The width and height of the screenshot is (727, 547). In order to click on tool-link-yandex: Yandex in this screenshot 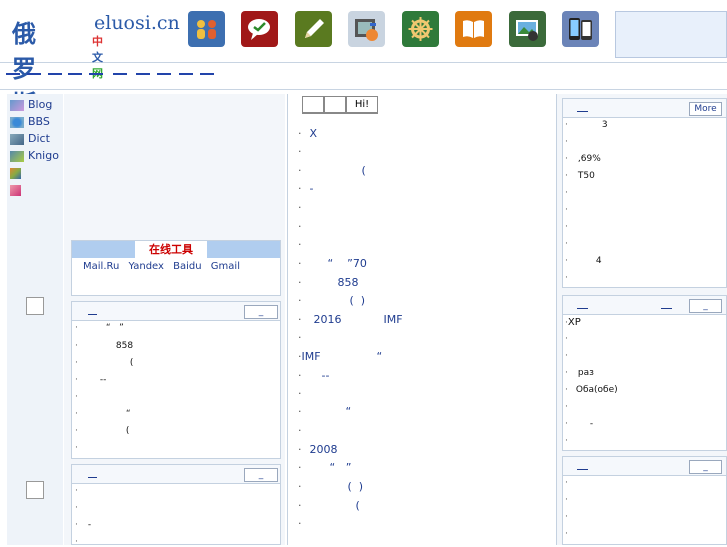, I will do `click(146, 266)`.